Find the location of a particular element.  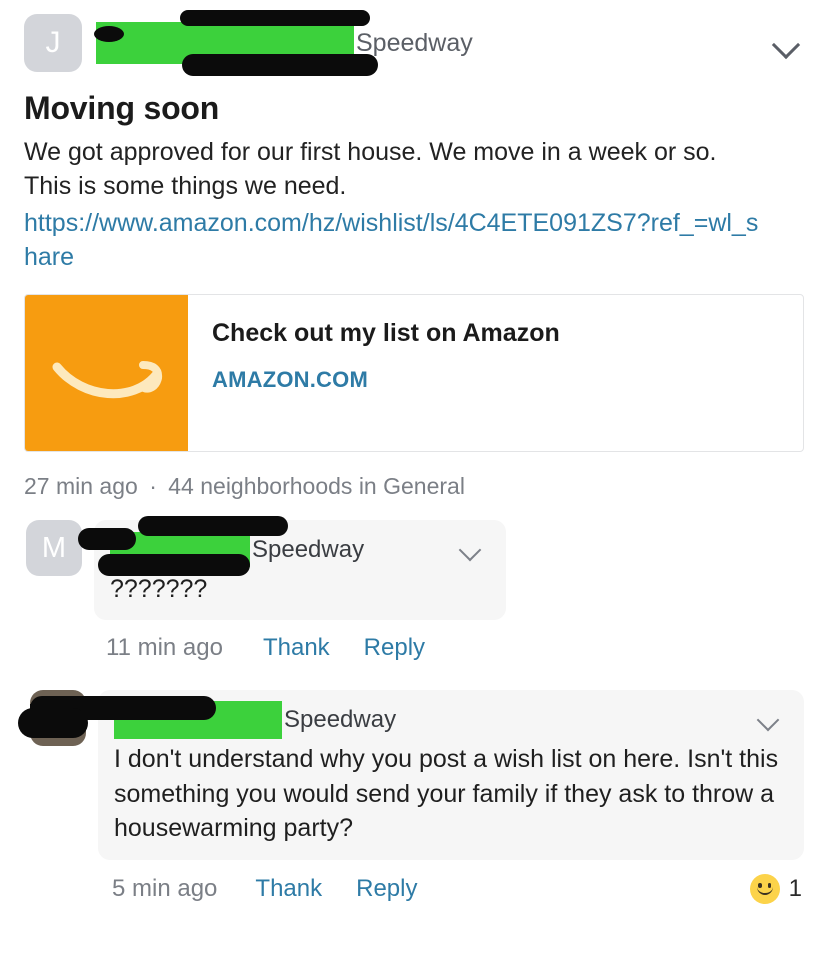

post-audience: 44 neighborhoods in General is located at coordinates (316, 485).